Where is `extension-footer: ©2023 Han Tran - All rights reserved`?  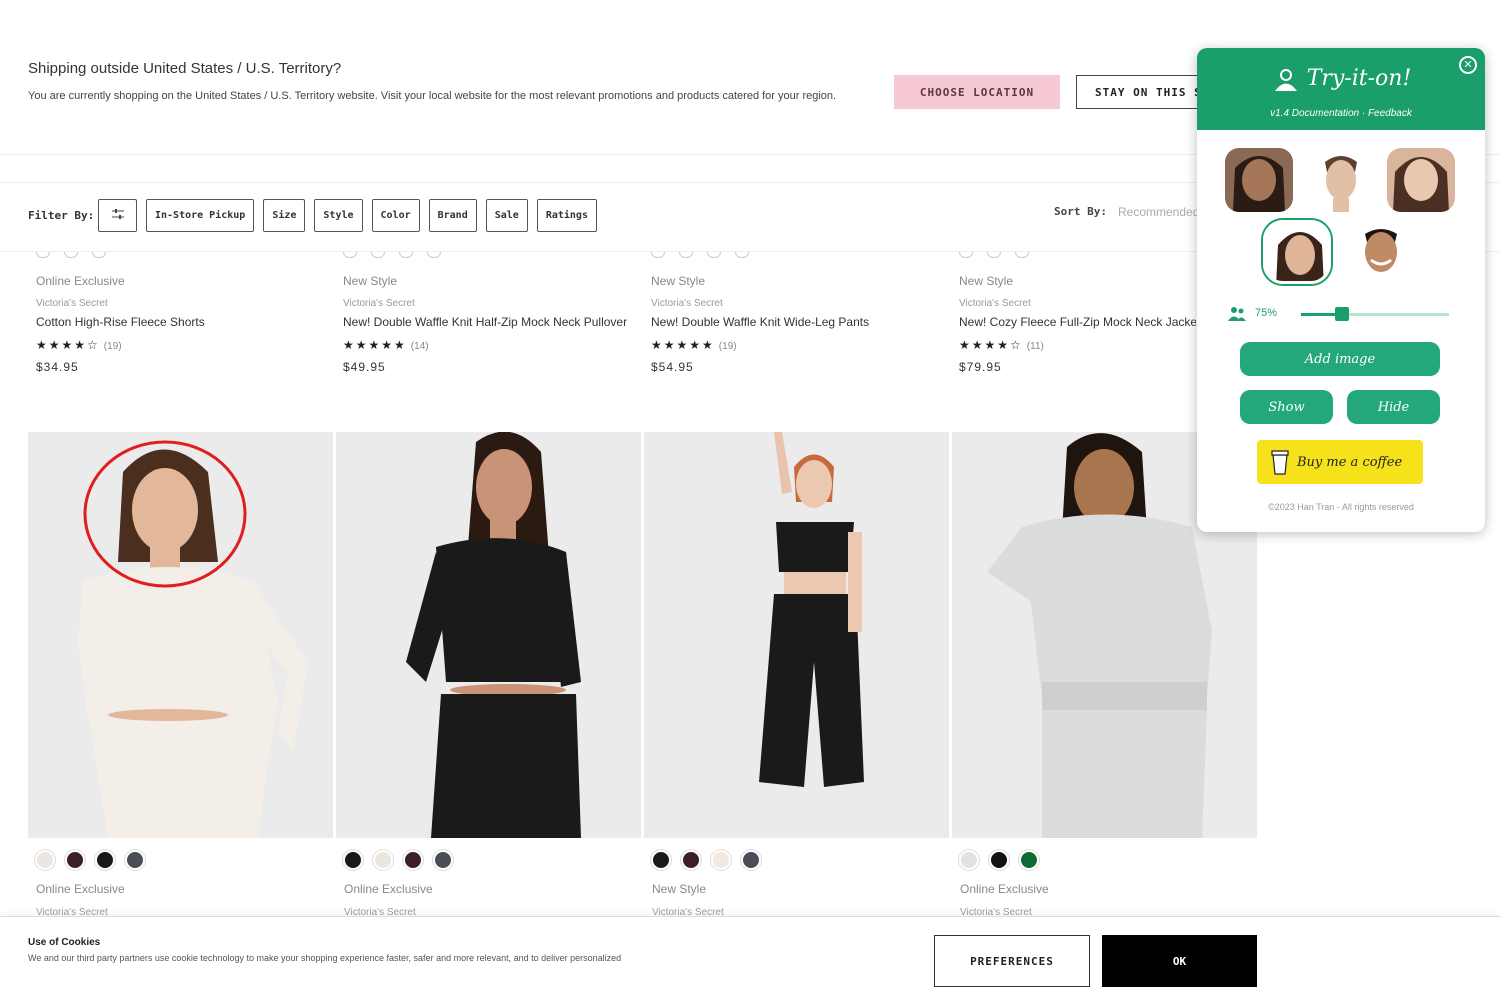 extension-footer: ©2023 Han Tran - All rights reserved is located at coordinates (1341, 507).